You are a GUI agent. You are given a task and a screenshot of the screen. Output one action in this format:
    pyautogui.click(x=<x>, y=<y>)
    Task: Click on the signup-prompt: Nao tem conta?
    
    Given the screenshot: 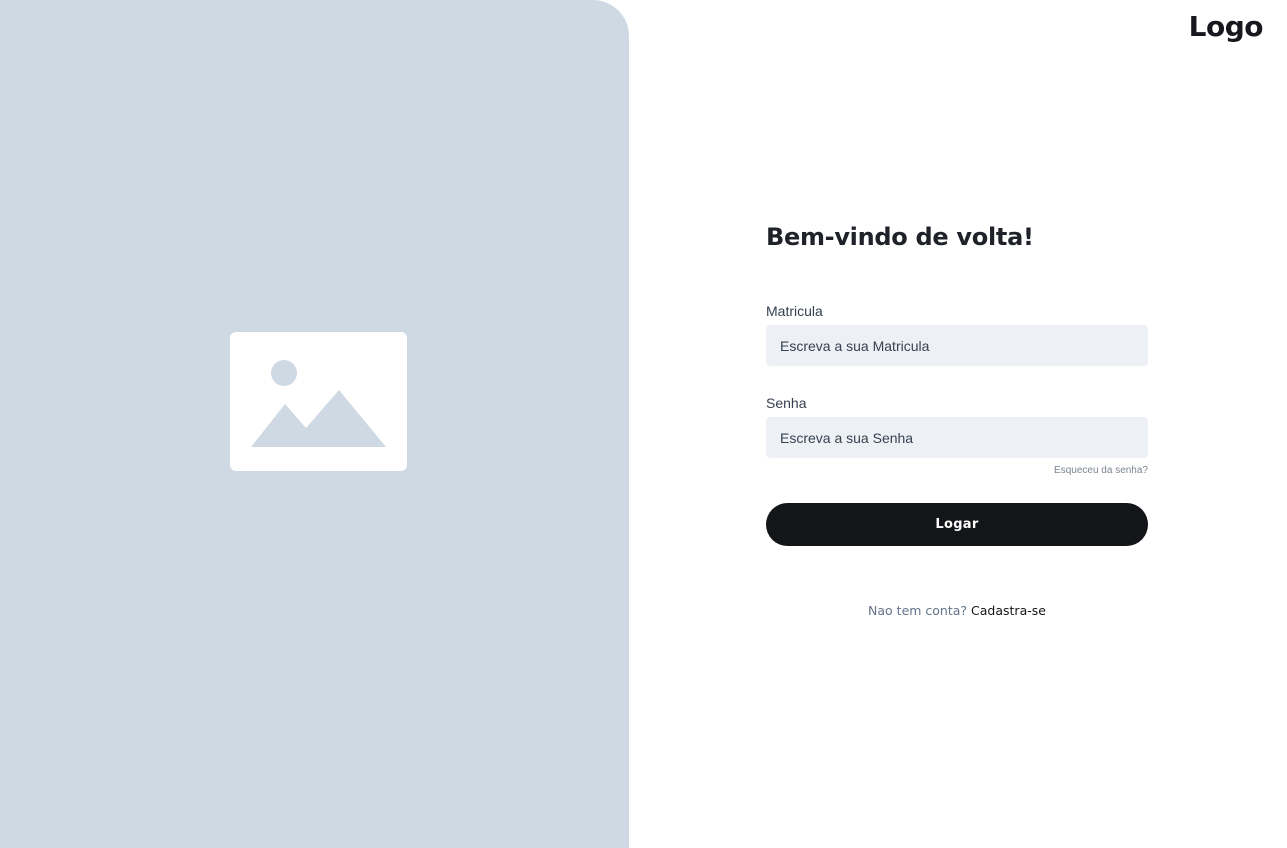 What is the action you would take?
    pyautogui.click(x=918, y=610)
    